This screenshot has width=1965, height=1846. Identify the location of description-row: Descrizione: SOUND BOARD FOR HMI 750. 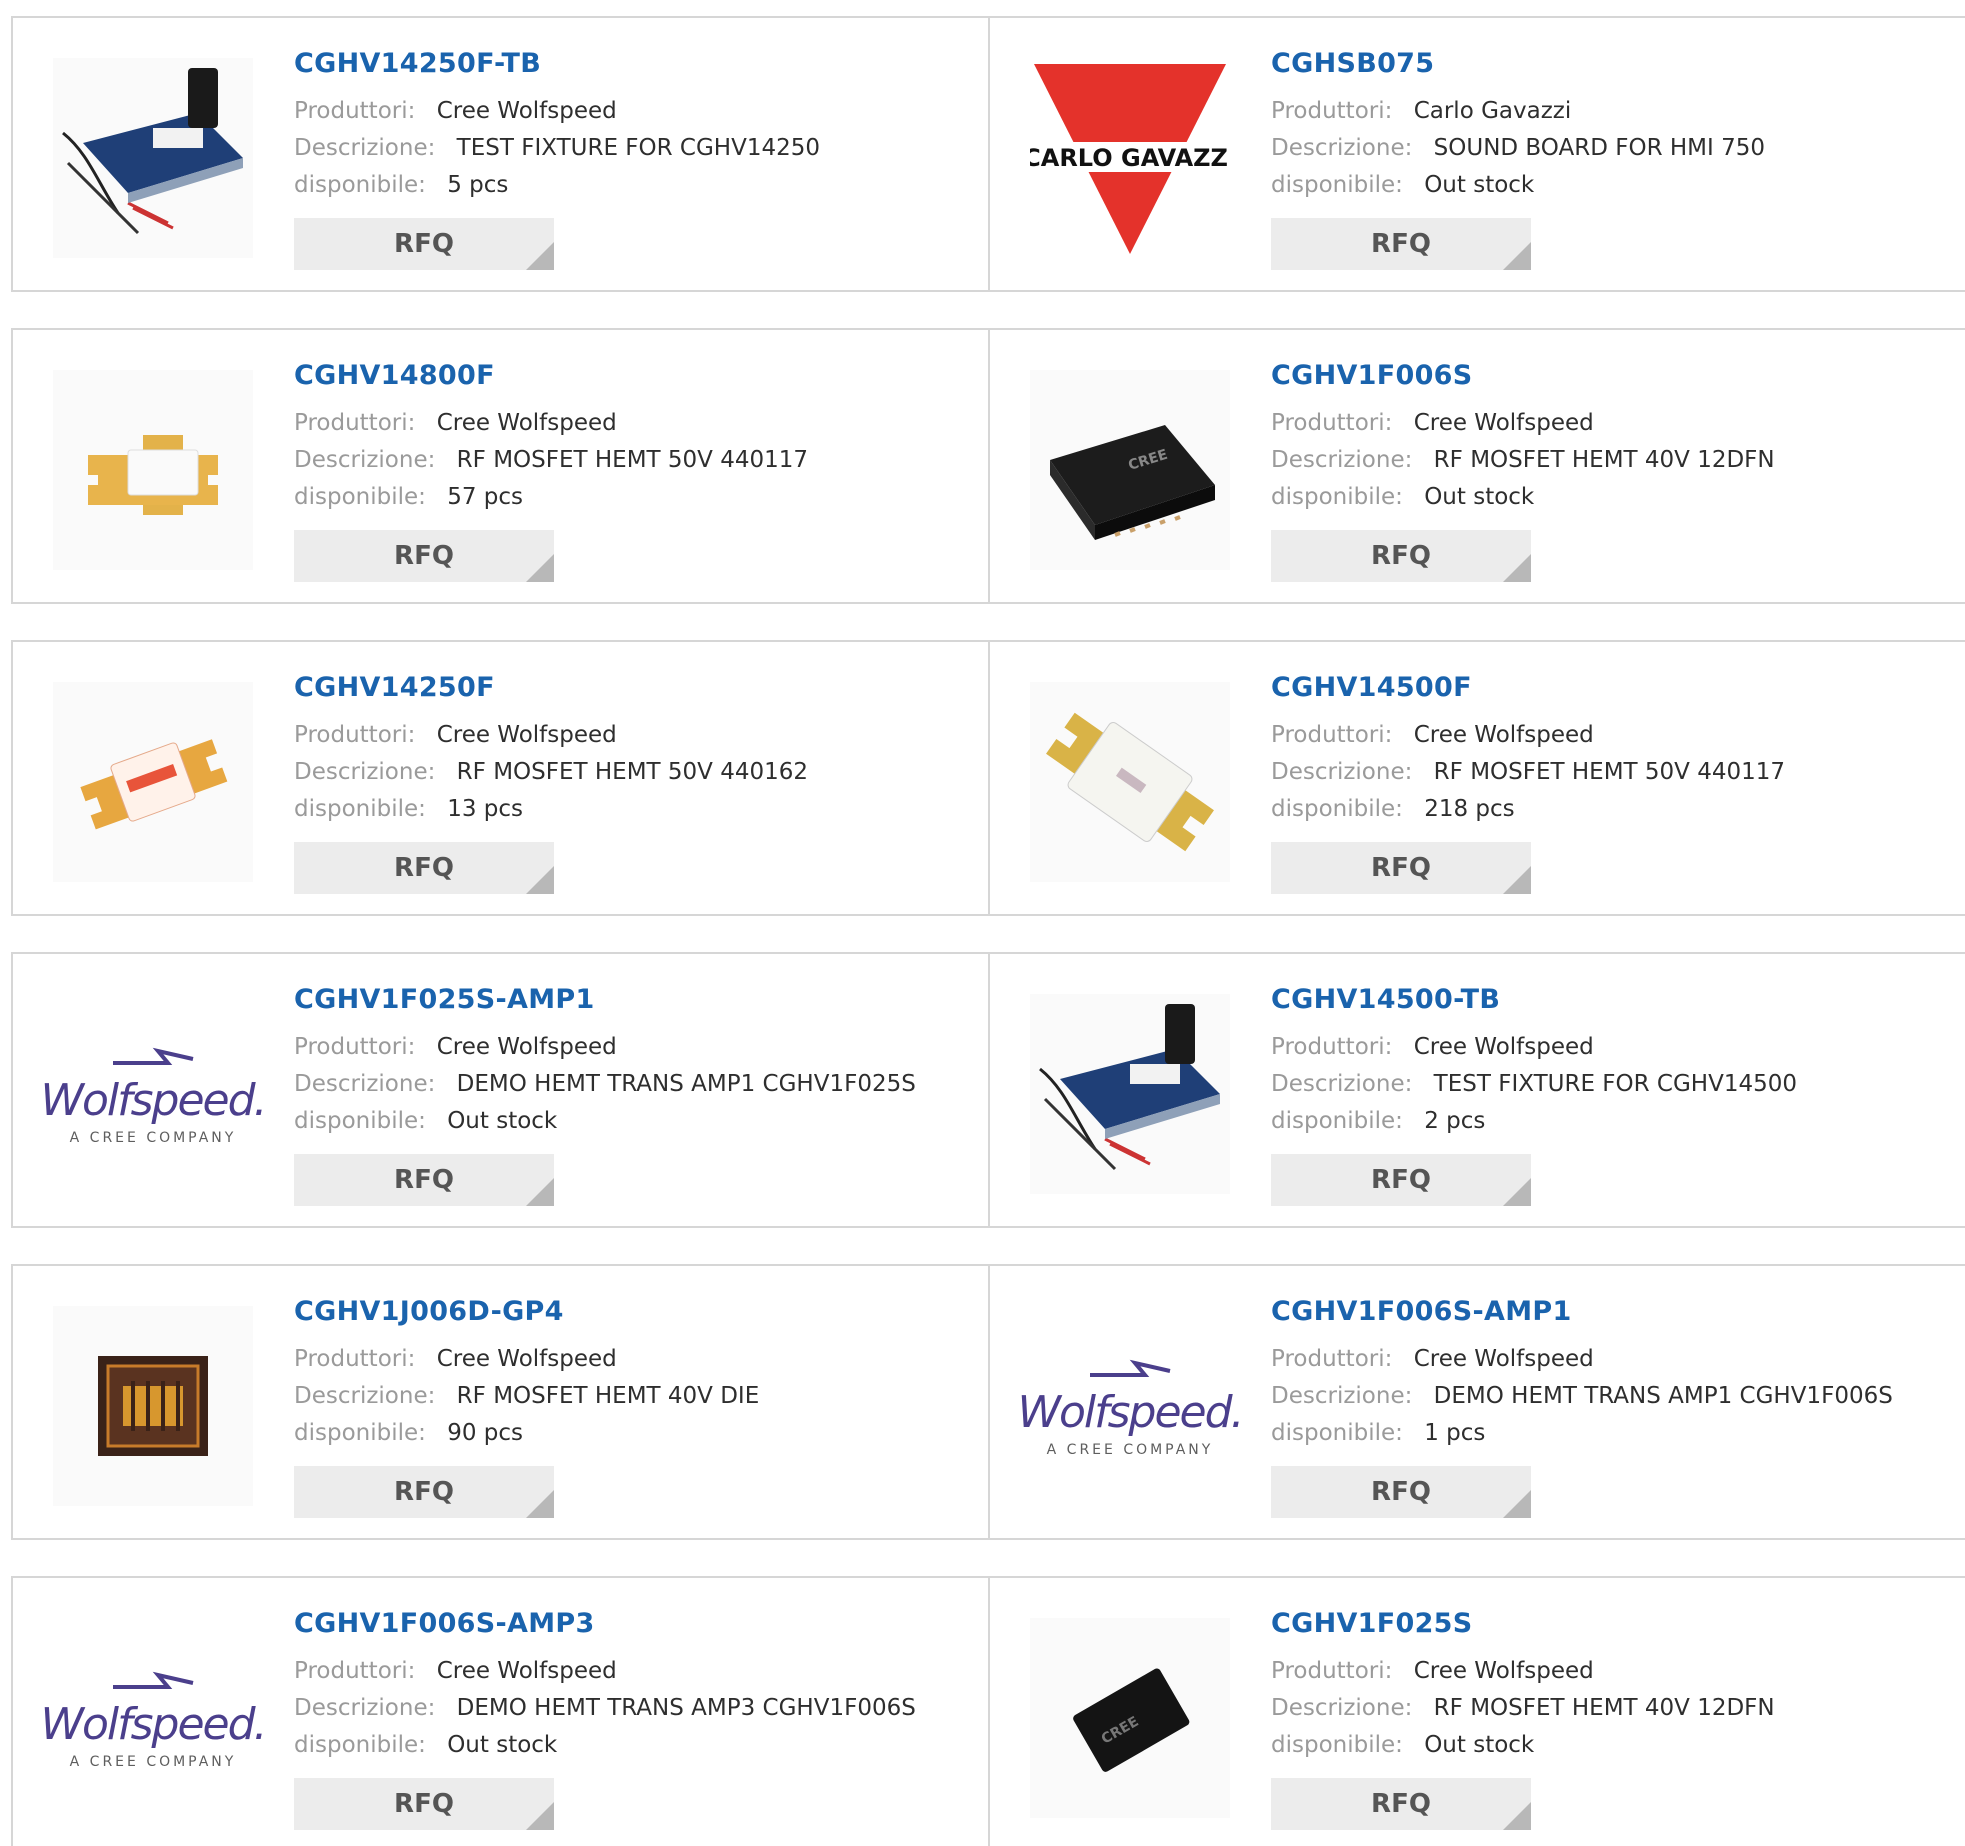
(1518, 148).